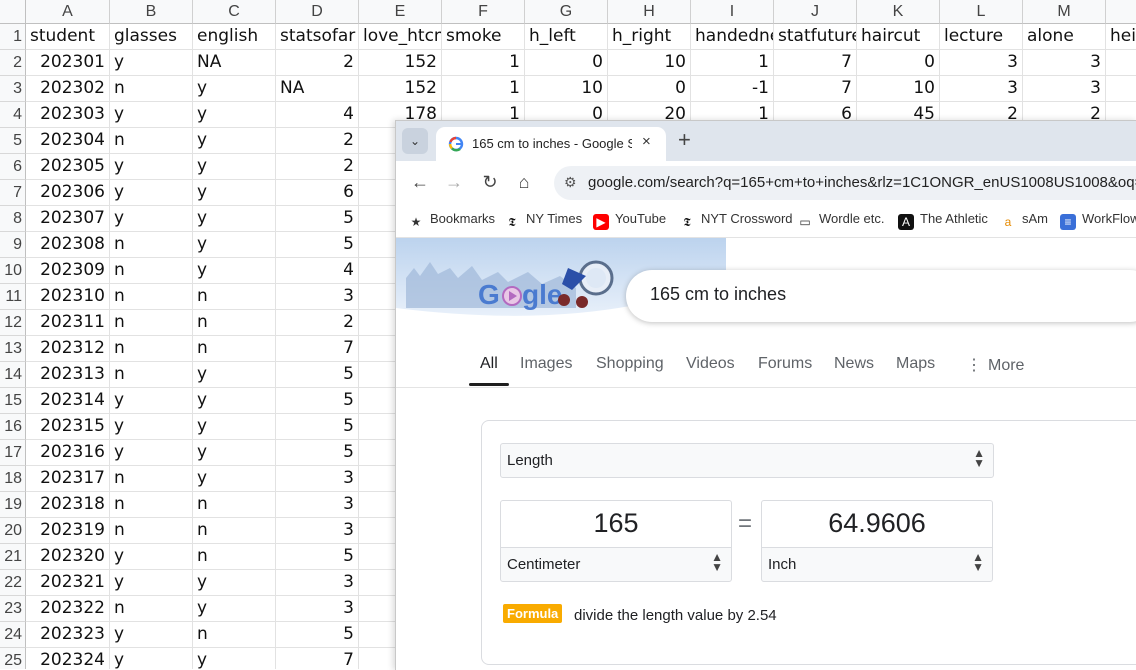  I want to click on row-header: 25, so click(13, 658).